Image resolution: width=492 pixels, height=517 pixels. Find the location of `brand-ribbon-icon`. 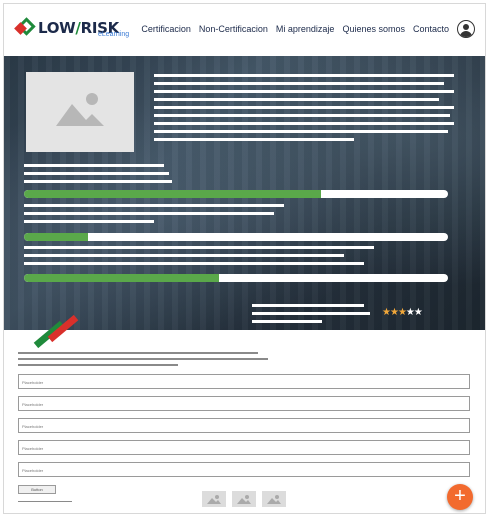

brand-ribbon-icon is located at coordinates (57, 331).